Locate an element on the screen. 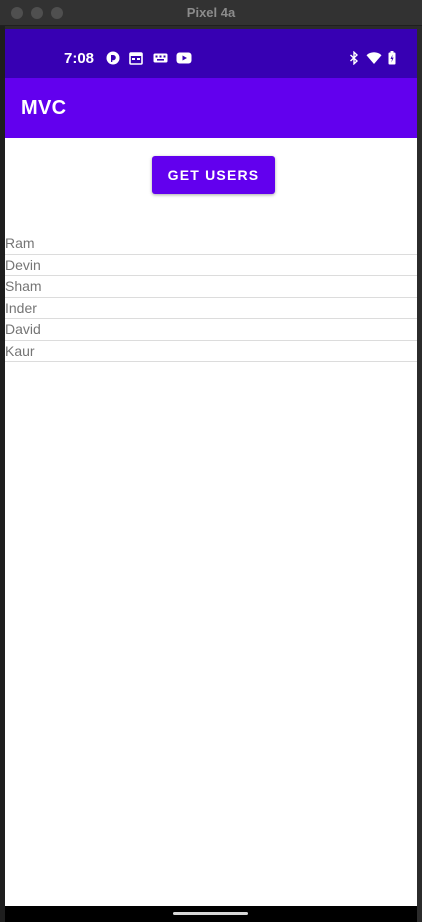  user-list-item: David is located at coordinates (211, 330).